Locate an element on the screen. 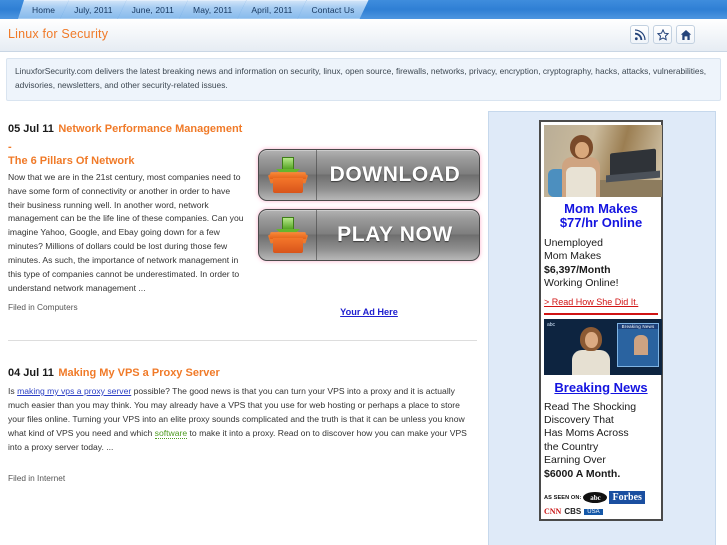 This screenshot has height=545, width=727. ad-text-line4: Working Online! is located at coordinates (581, 283).